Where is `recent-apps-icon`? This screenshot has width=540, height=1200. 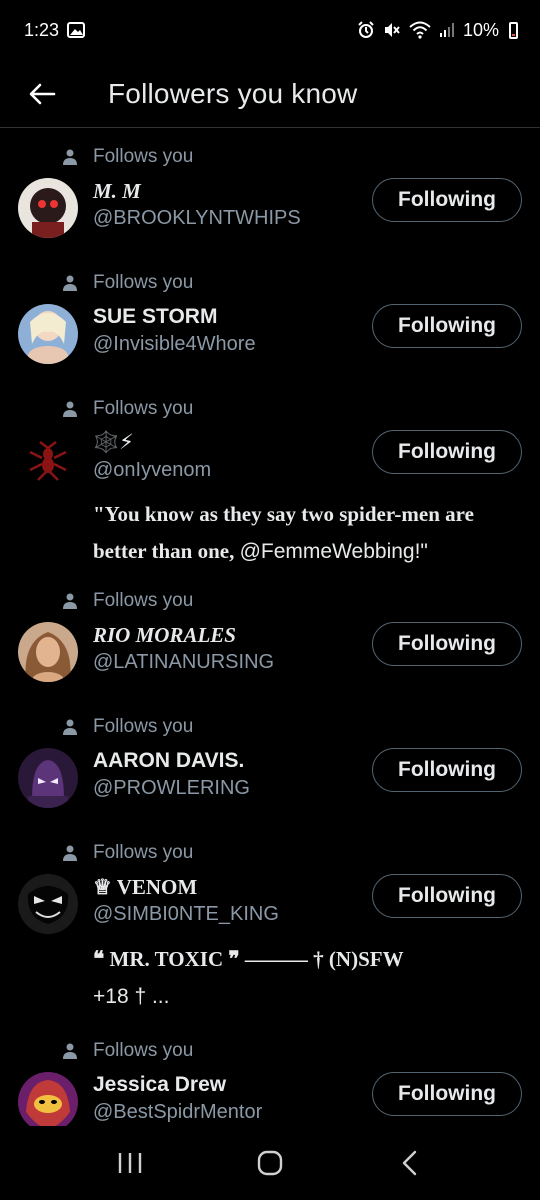
recent-apps-icon is located at coordinates (130, 1163).